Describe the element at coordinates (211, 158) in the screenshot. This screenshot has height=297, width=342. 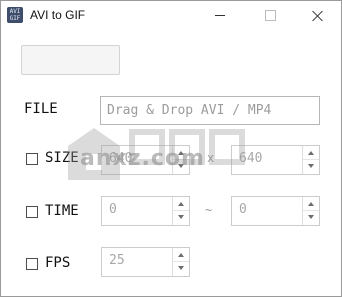
I see `size-separator: x` at that location.